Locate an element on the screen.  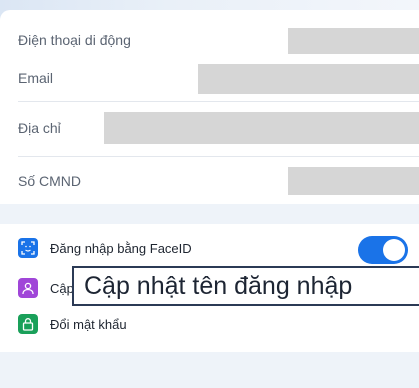
page-bottom is located at coordinates (209, 370).